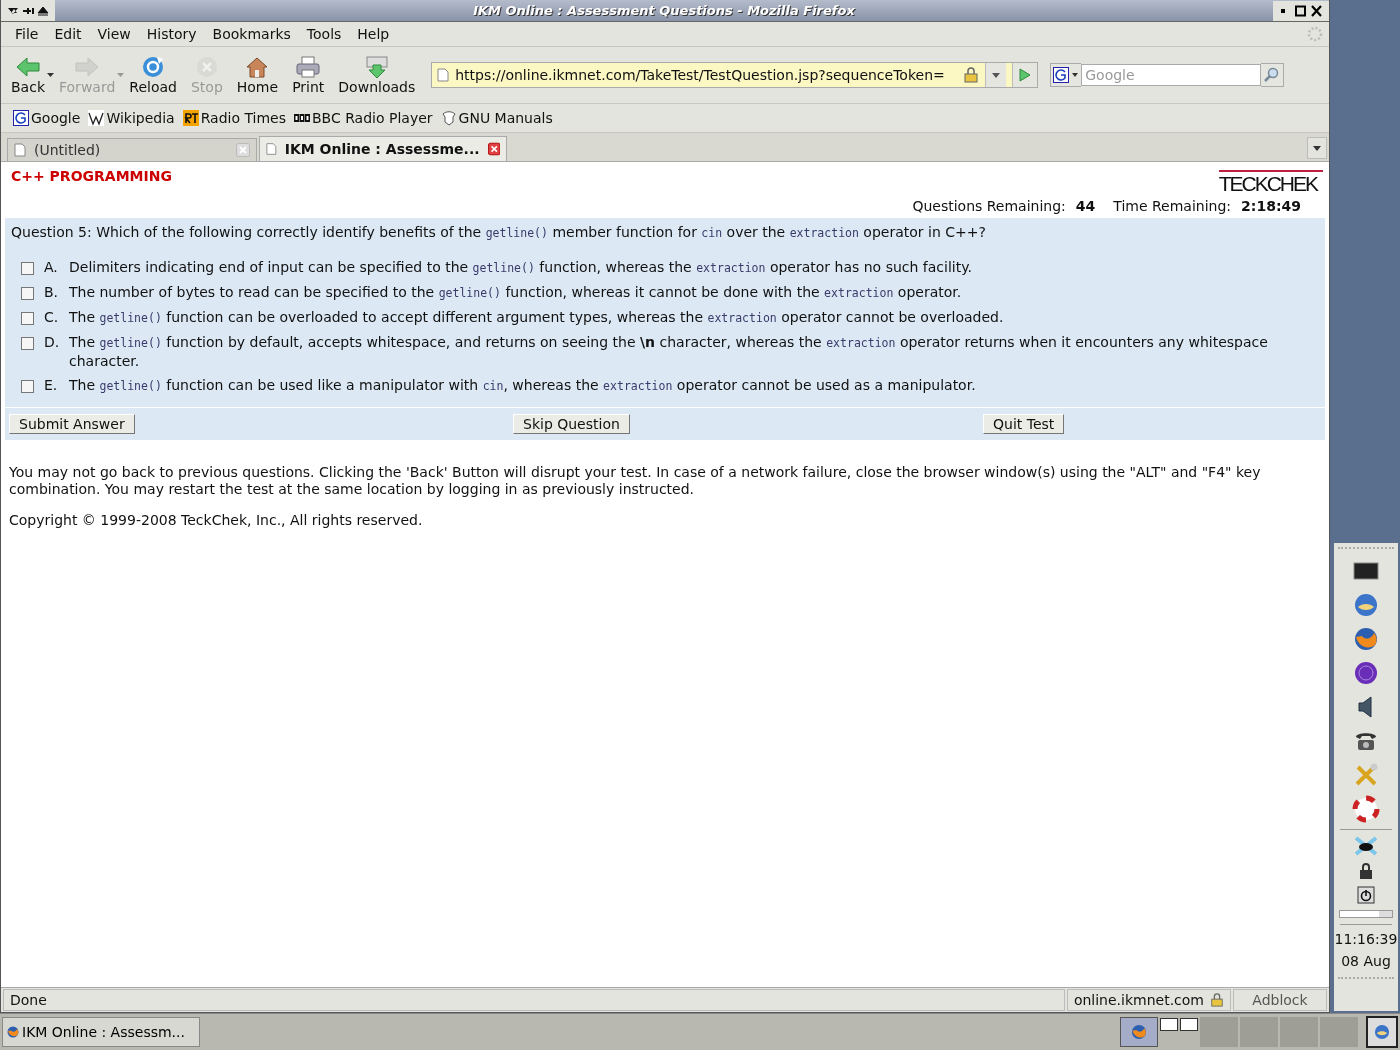 The image size is (1400, 1050). I want to click on menu-item: Edit, so click(68, 34).